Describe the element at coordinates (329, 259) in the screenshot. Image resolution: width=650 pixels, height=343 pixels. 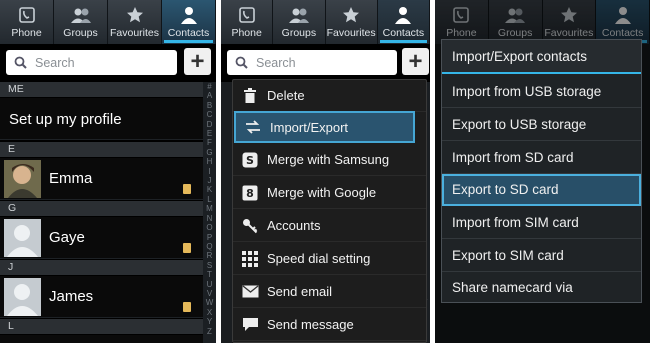
I see `menu-item-speed-dial: Speed dial setting` at that location.